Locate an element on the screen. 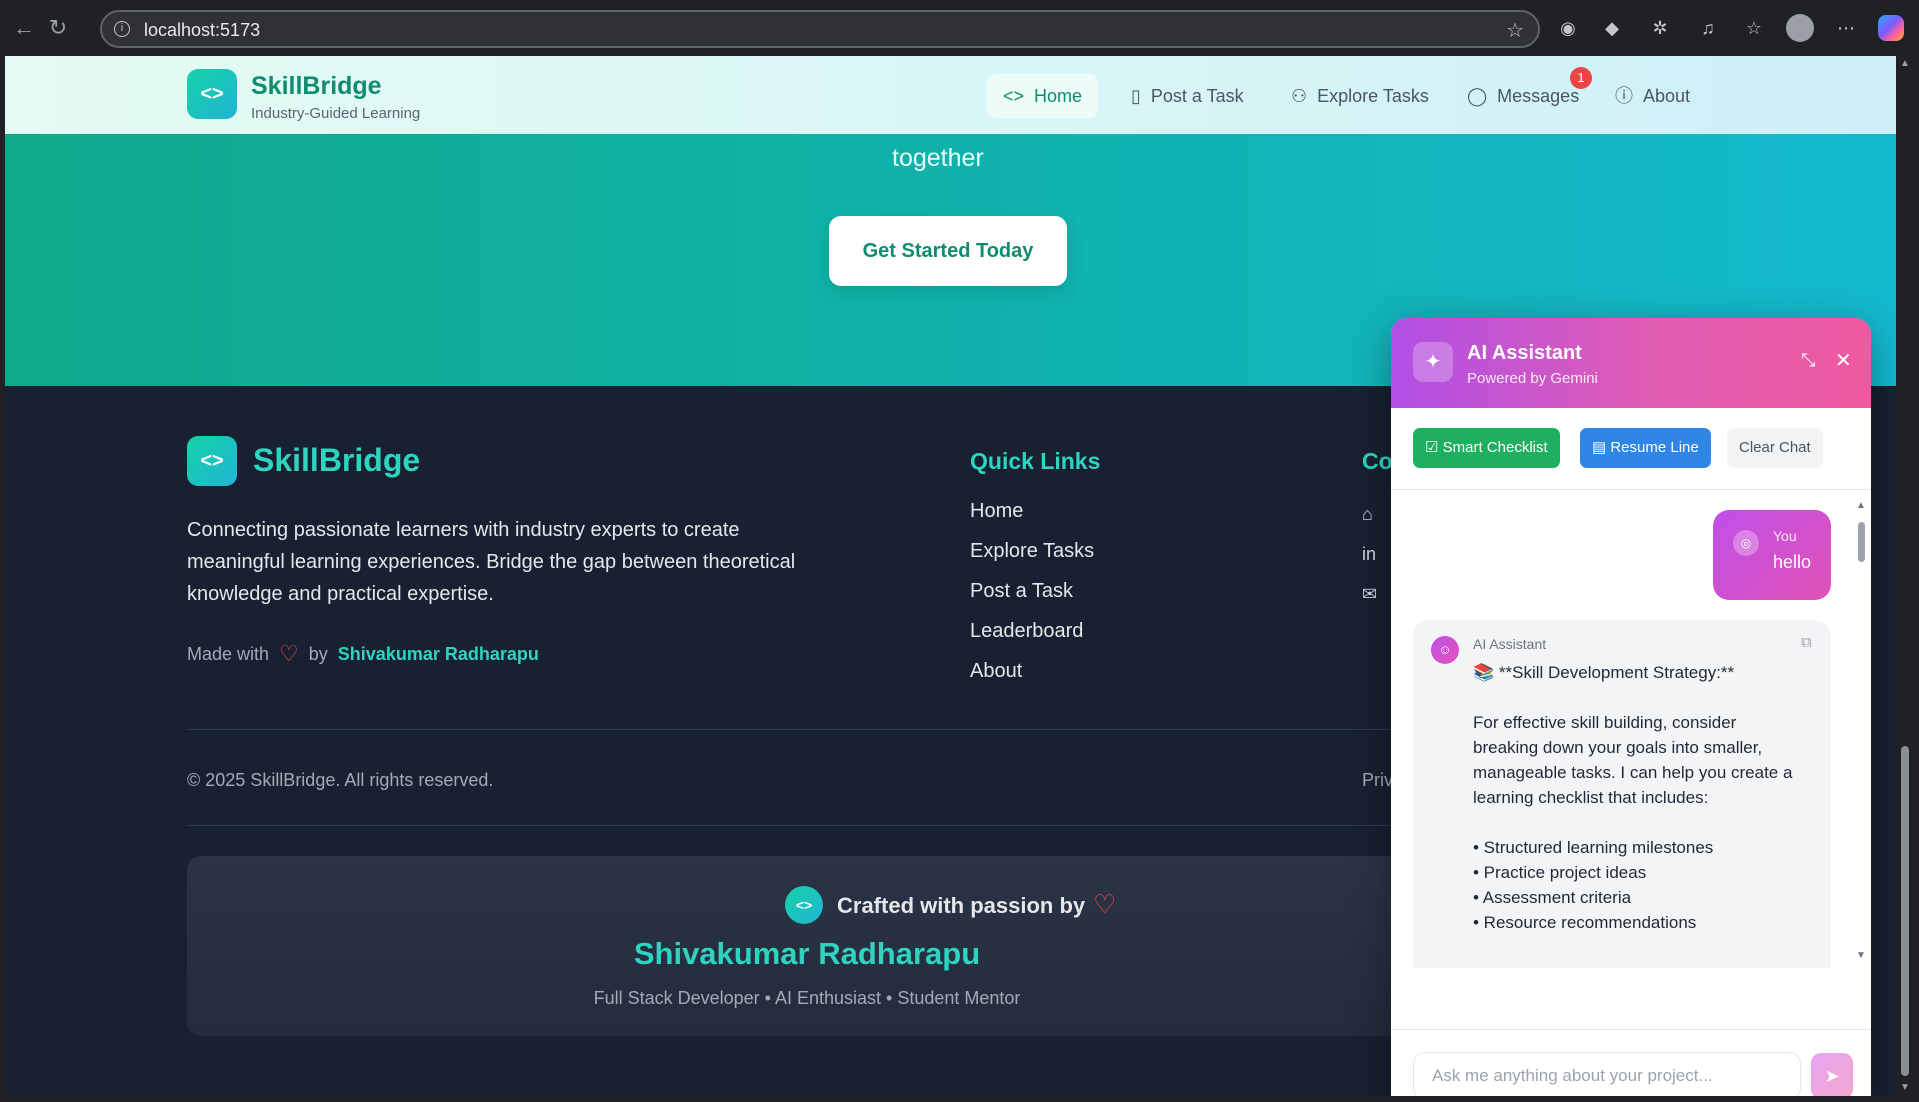 The image size is (1919, 1102). made-with-text: Made with is located at coordinates (228, 653).